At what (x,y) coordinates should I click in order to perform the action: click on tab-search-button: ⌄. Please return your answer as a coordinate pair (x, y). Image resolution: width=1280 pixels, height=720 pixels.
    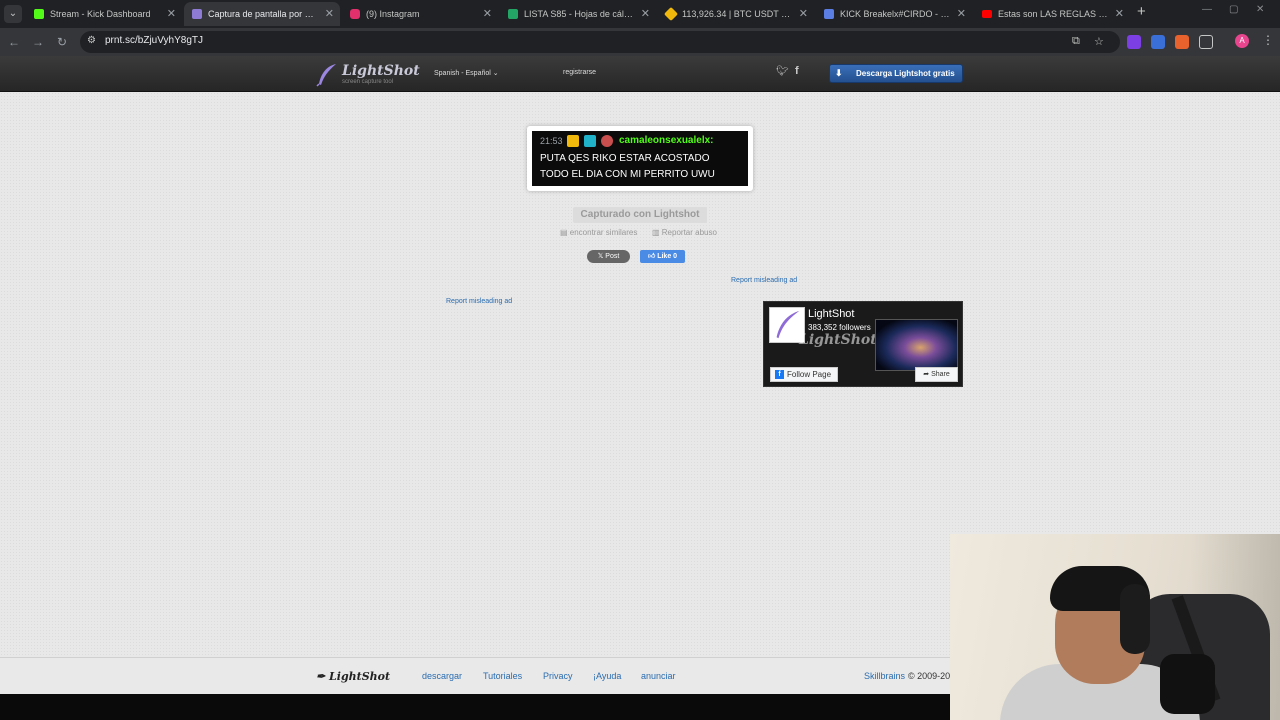
    Looking at the image, I should click on (13, 14).